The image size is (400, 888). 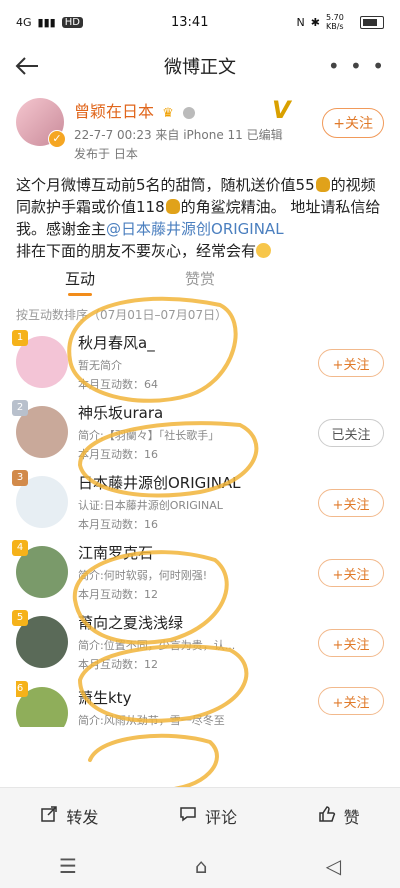 I want to click on rank-badge: 3, so click(x=20, y=478).